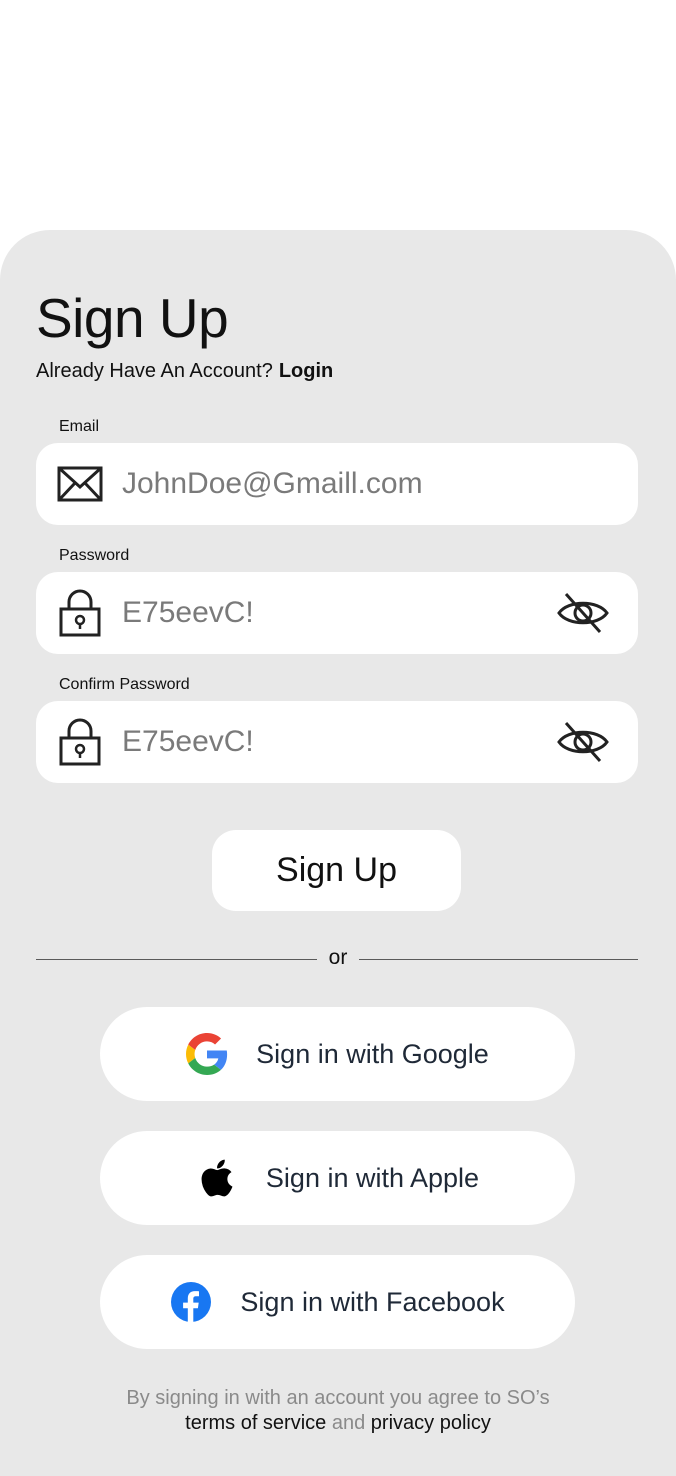  What do you see at coordinates (188, 742) in the screenshot?
I see `confirm-password-input-value: E75eevC!` at bounding box center [188, 742].